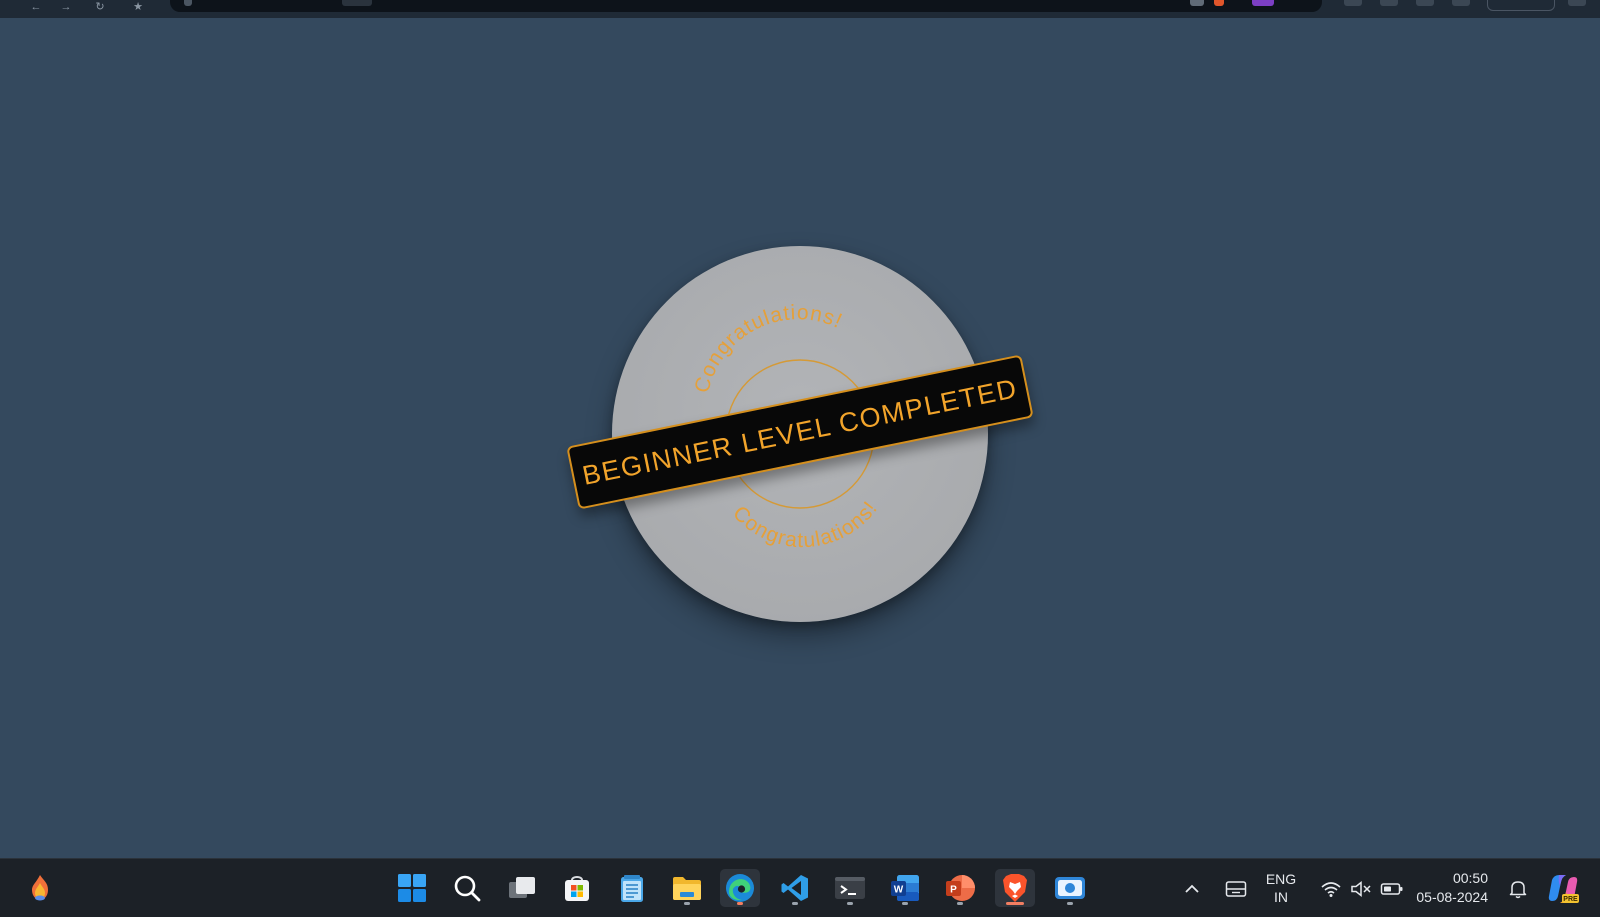 Image resolution: width=1600 pixels, height=917 pixels. I want to click on extensions-icon, so click(1353, 3).